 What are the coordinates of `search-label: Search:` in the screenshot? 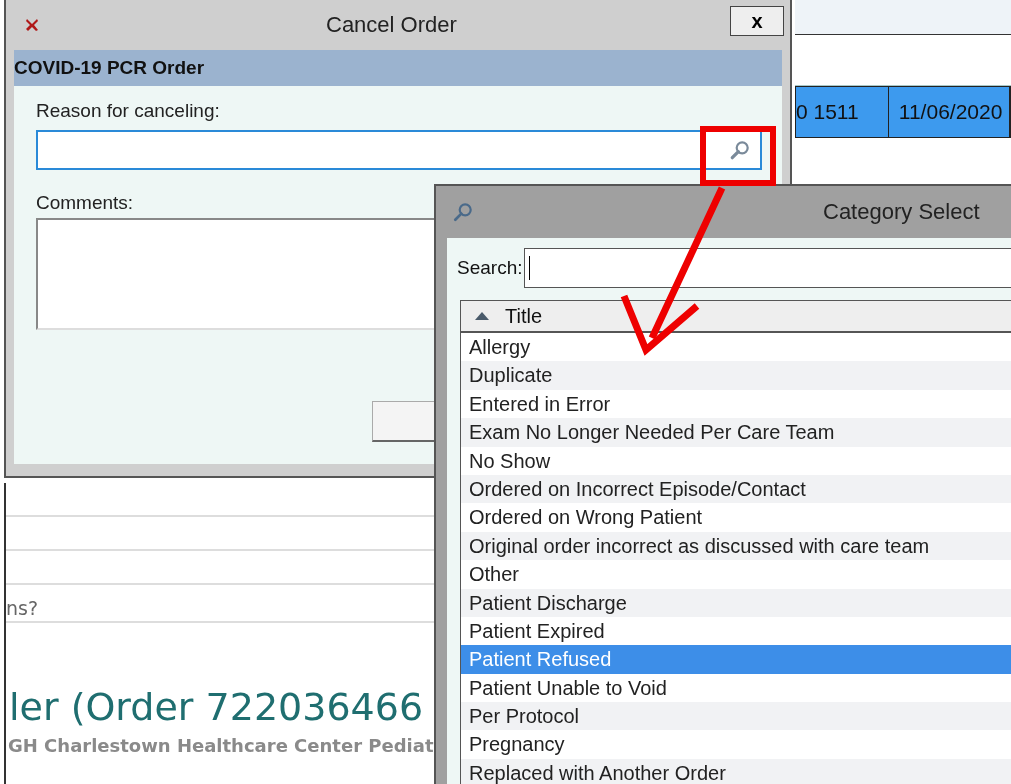 It's located at (490, 268).